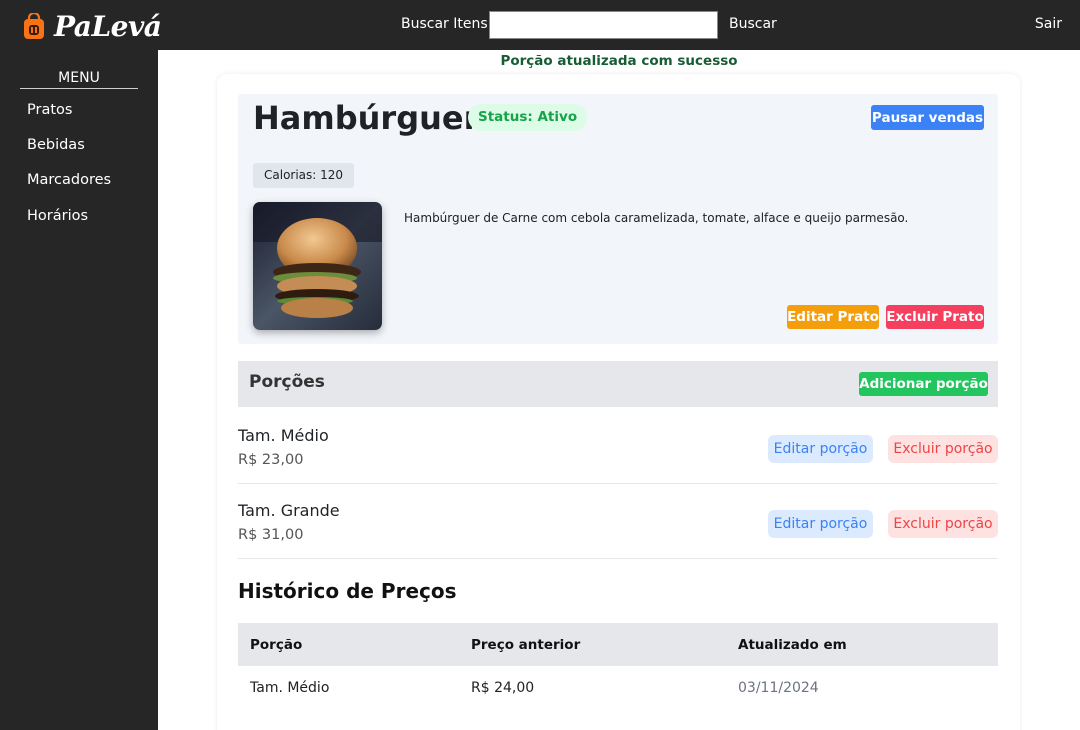 Image resolution: width=1080 pixels, height=730 pixels. I want to click on top-navbar: PaLevá Buscar Itens Buscar Sair, so click(540, 25).